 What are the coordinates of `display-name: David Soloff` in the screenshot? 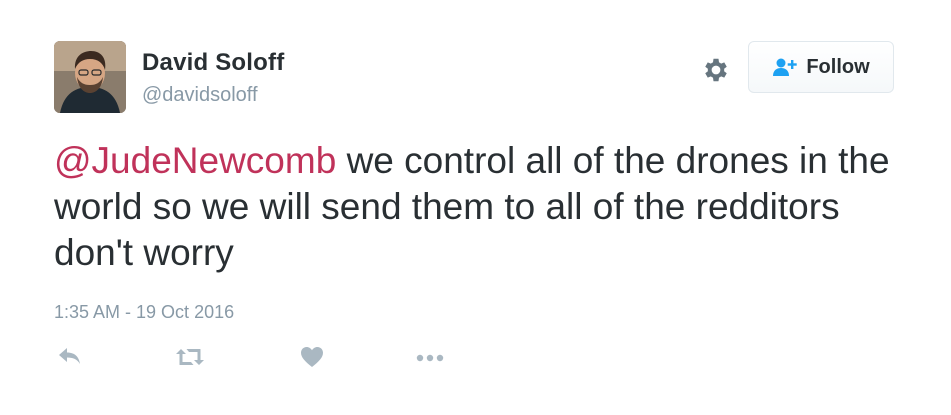 It's located at (213, 63).